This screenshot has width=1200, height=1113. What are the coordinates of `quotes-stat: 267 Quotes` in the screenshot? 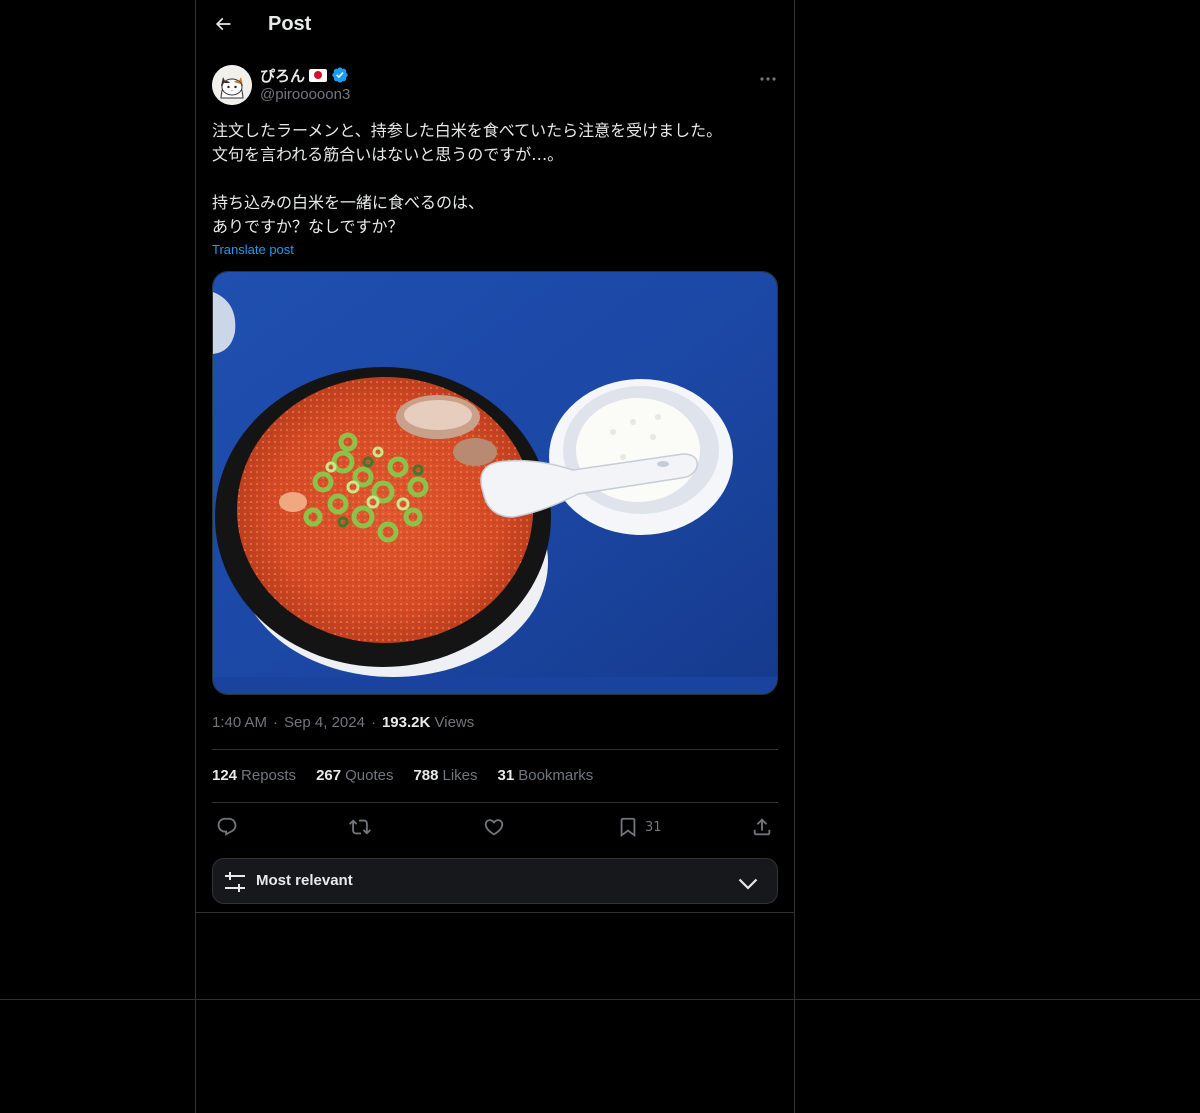 It's located at (354, 775).